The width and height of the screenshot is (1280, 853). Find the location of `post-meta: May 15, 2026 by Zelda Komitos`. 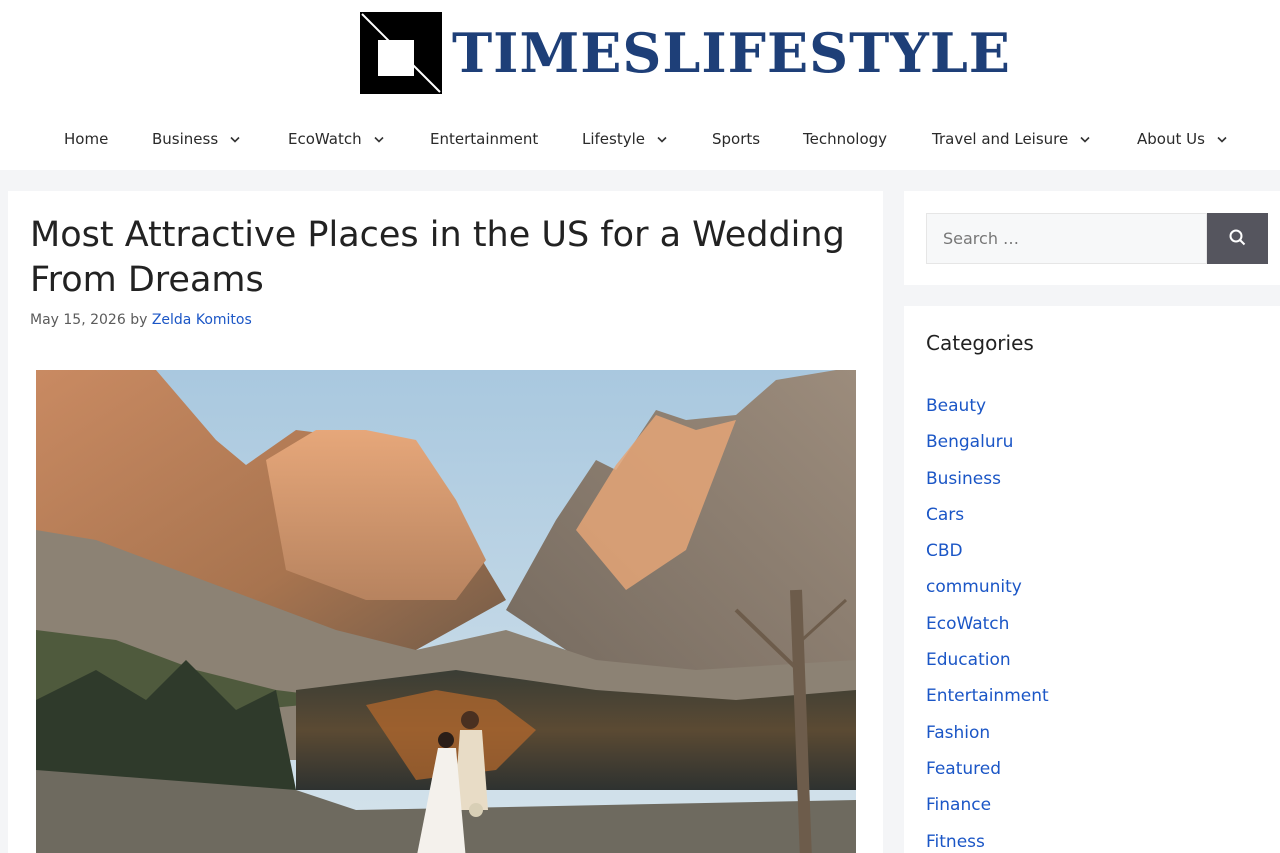

post-meta: May 15, 2026 by Zelda Komitos is located at coordinates (141, 320).